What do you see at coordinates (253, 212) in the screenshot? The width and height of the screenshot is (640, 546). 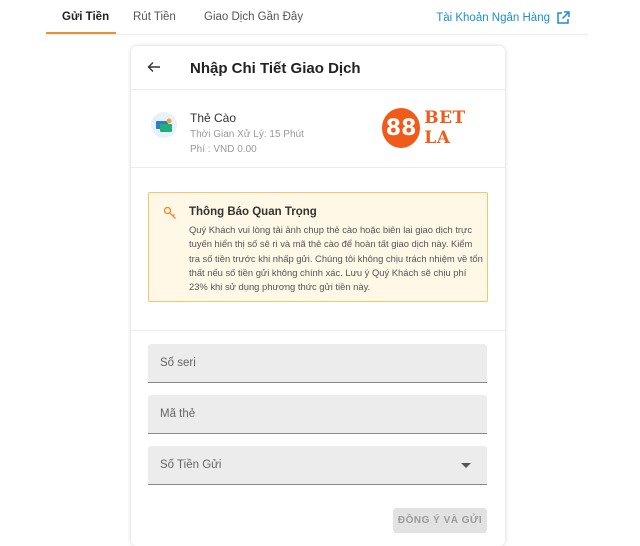 I see `notice-title: Thông Báo Quan Trọng` at bounding box center [253, 212].